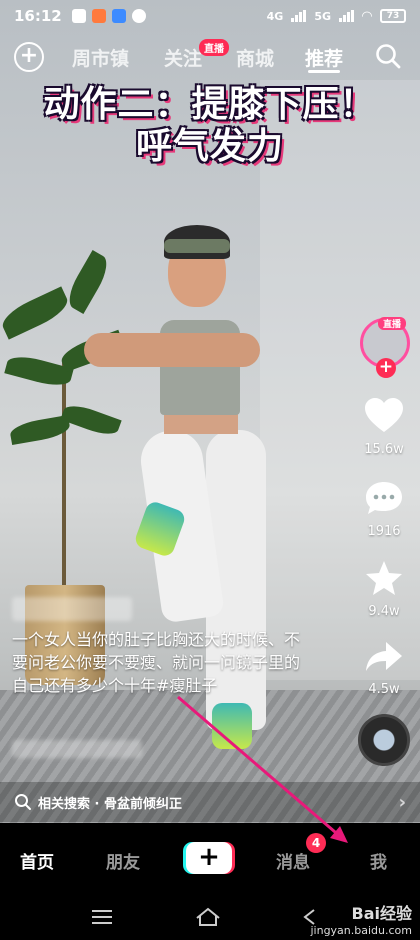  What do you see at coordinates (316, 843) in the screenshot?
I see `messages-badge: 4` at bounding box center [316, 843].